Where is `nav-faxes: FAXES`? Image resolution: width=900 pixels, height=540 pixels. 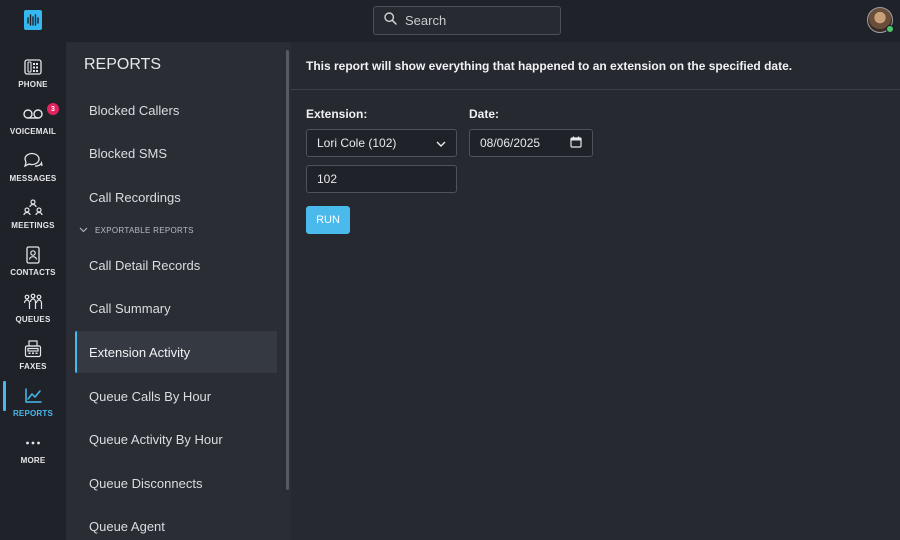
nav-faxes: FAXES is located at coordinates (33, 355).